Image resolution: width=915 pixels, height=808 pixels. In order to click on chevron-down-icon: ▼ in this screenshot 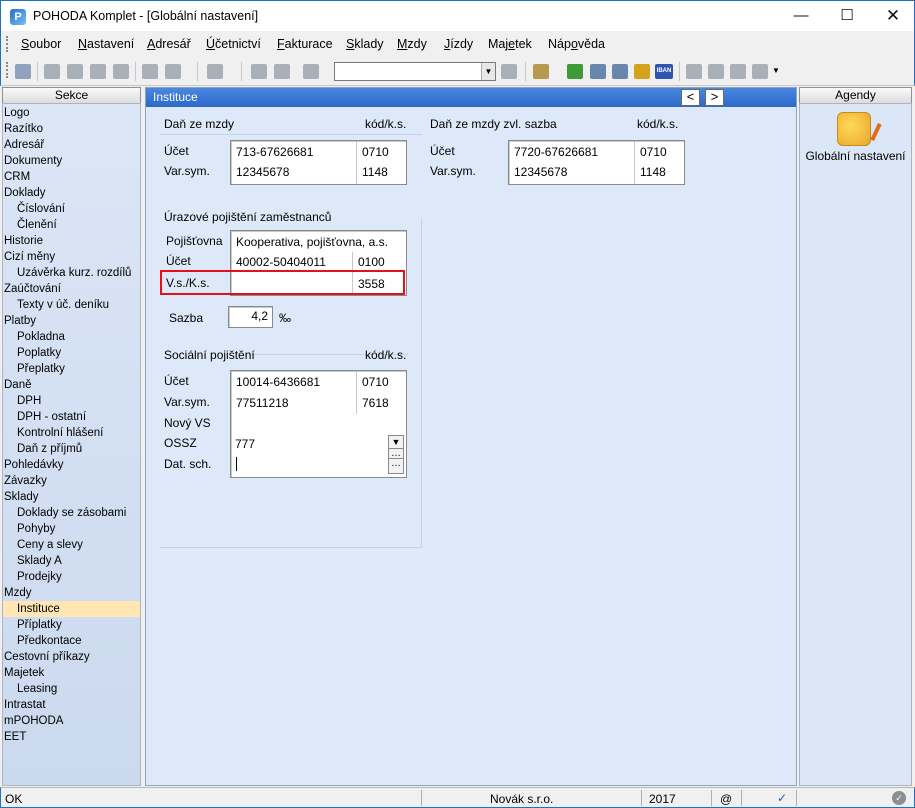, I will do `click(488, 71)`.